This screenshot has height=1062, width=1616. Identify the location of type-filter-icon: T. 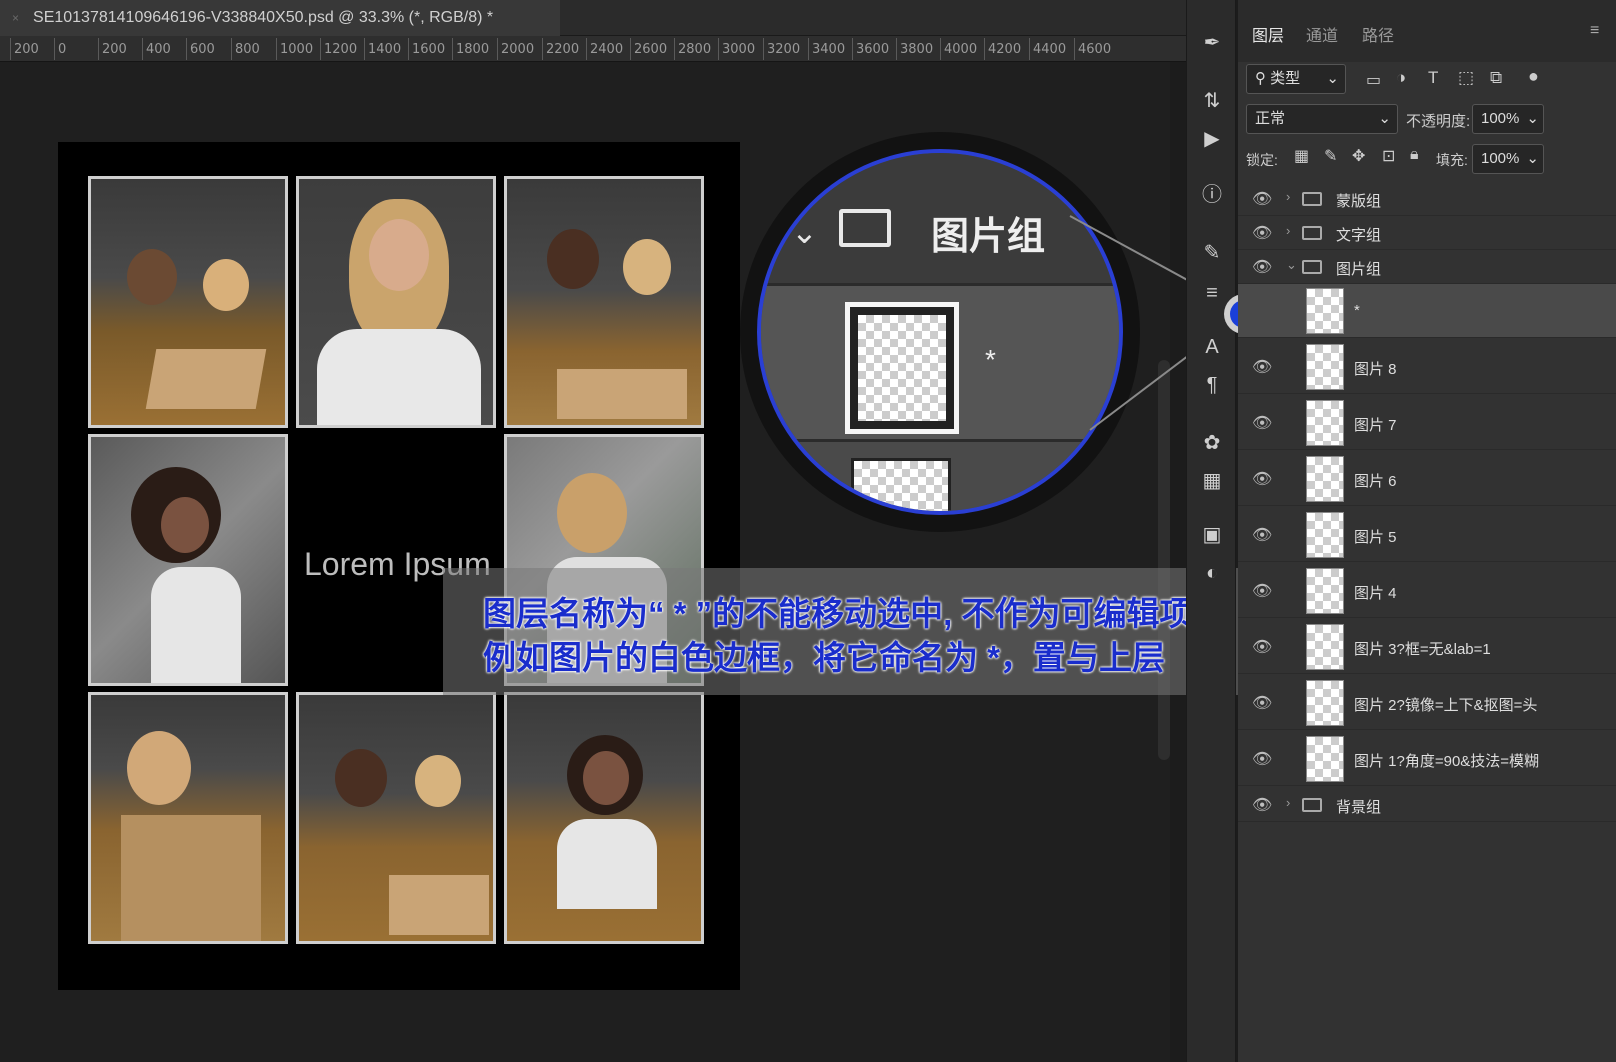
(1433, 78).